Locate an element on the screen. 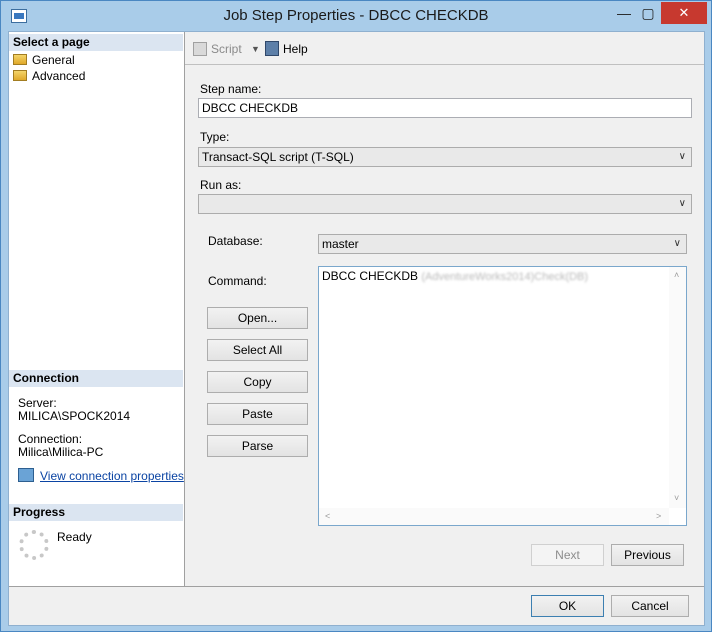  page-item-label: Advanced is located at coordinates (59, 76).